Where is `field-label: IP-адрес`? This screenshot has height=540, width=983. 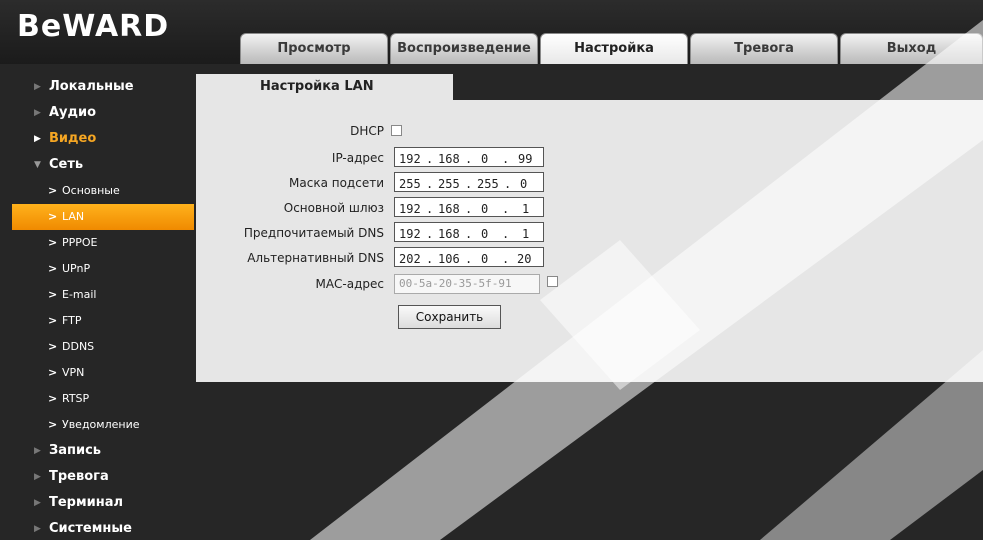 field-label: IP-адрес is located at coordinates (357, 158).